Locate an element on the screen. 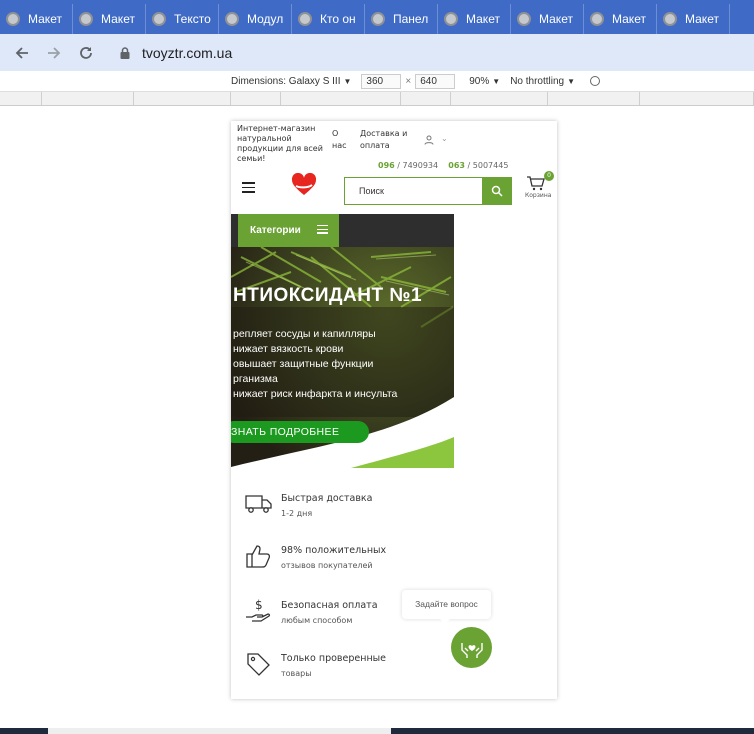 Image resolution: width=754 pixels, height=734 pixels. about-link: О нас is located at coordinates (342, 140).